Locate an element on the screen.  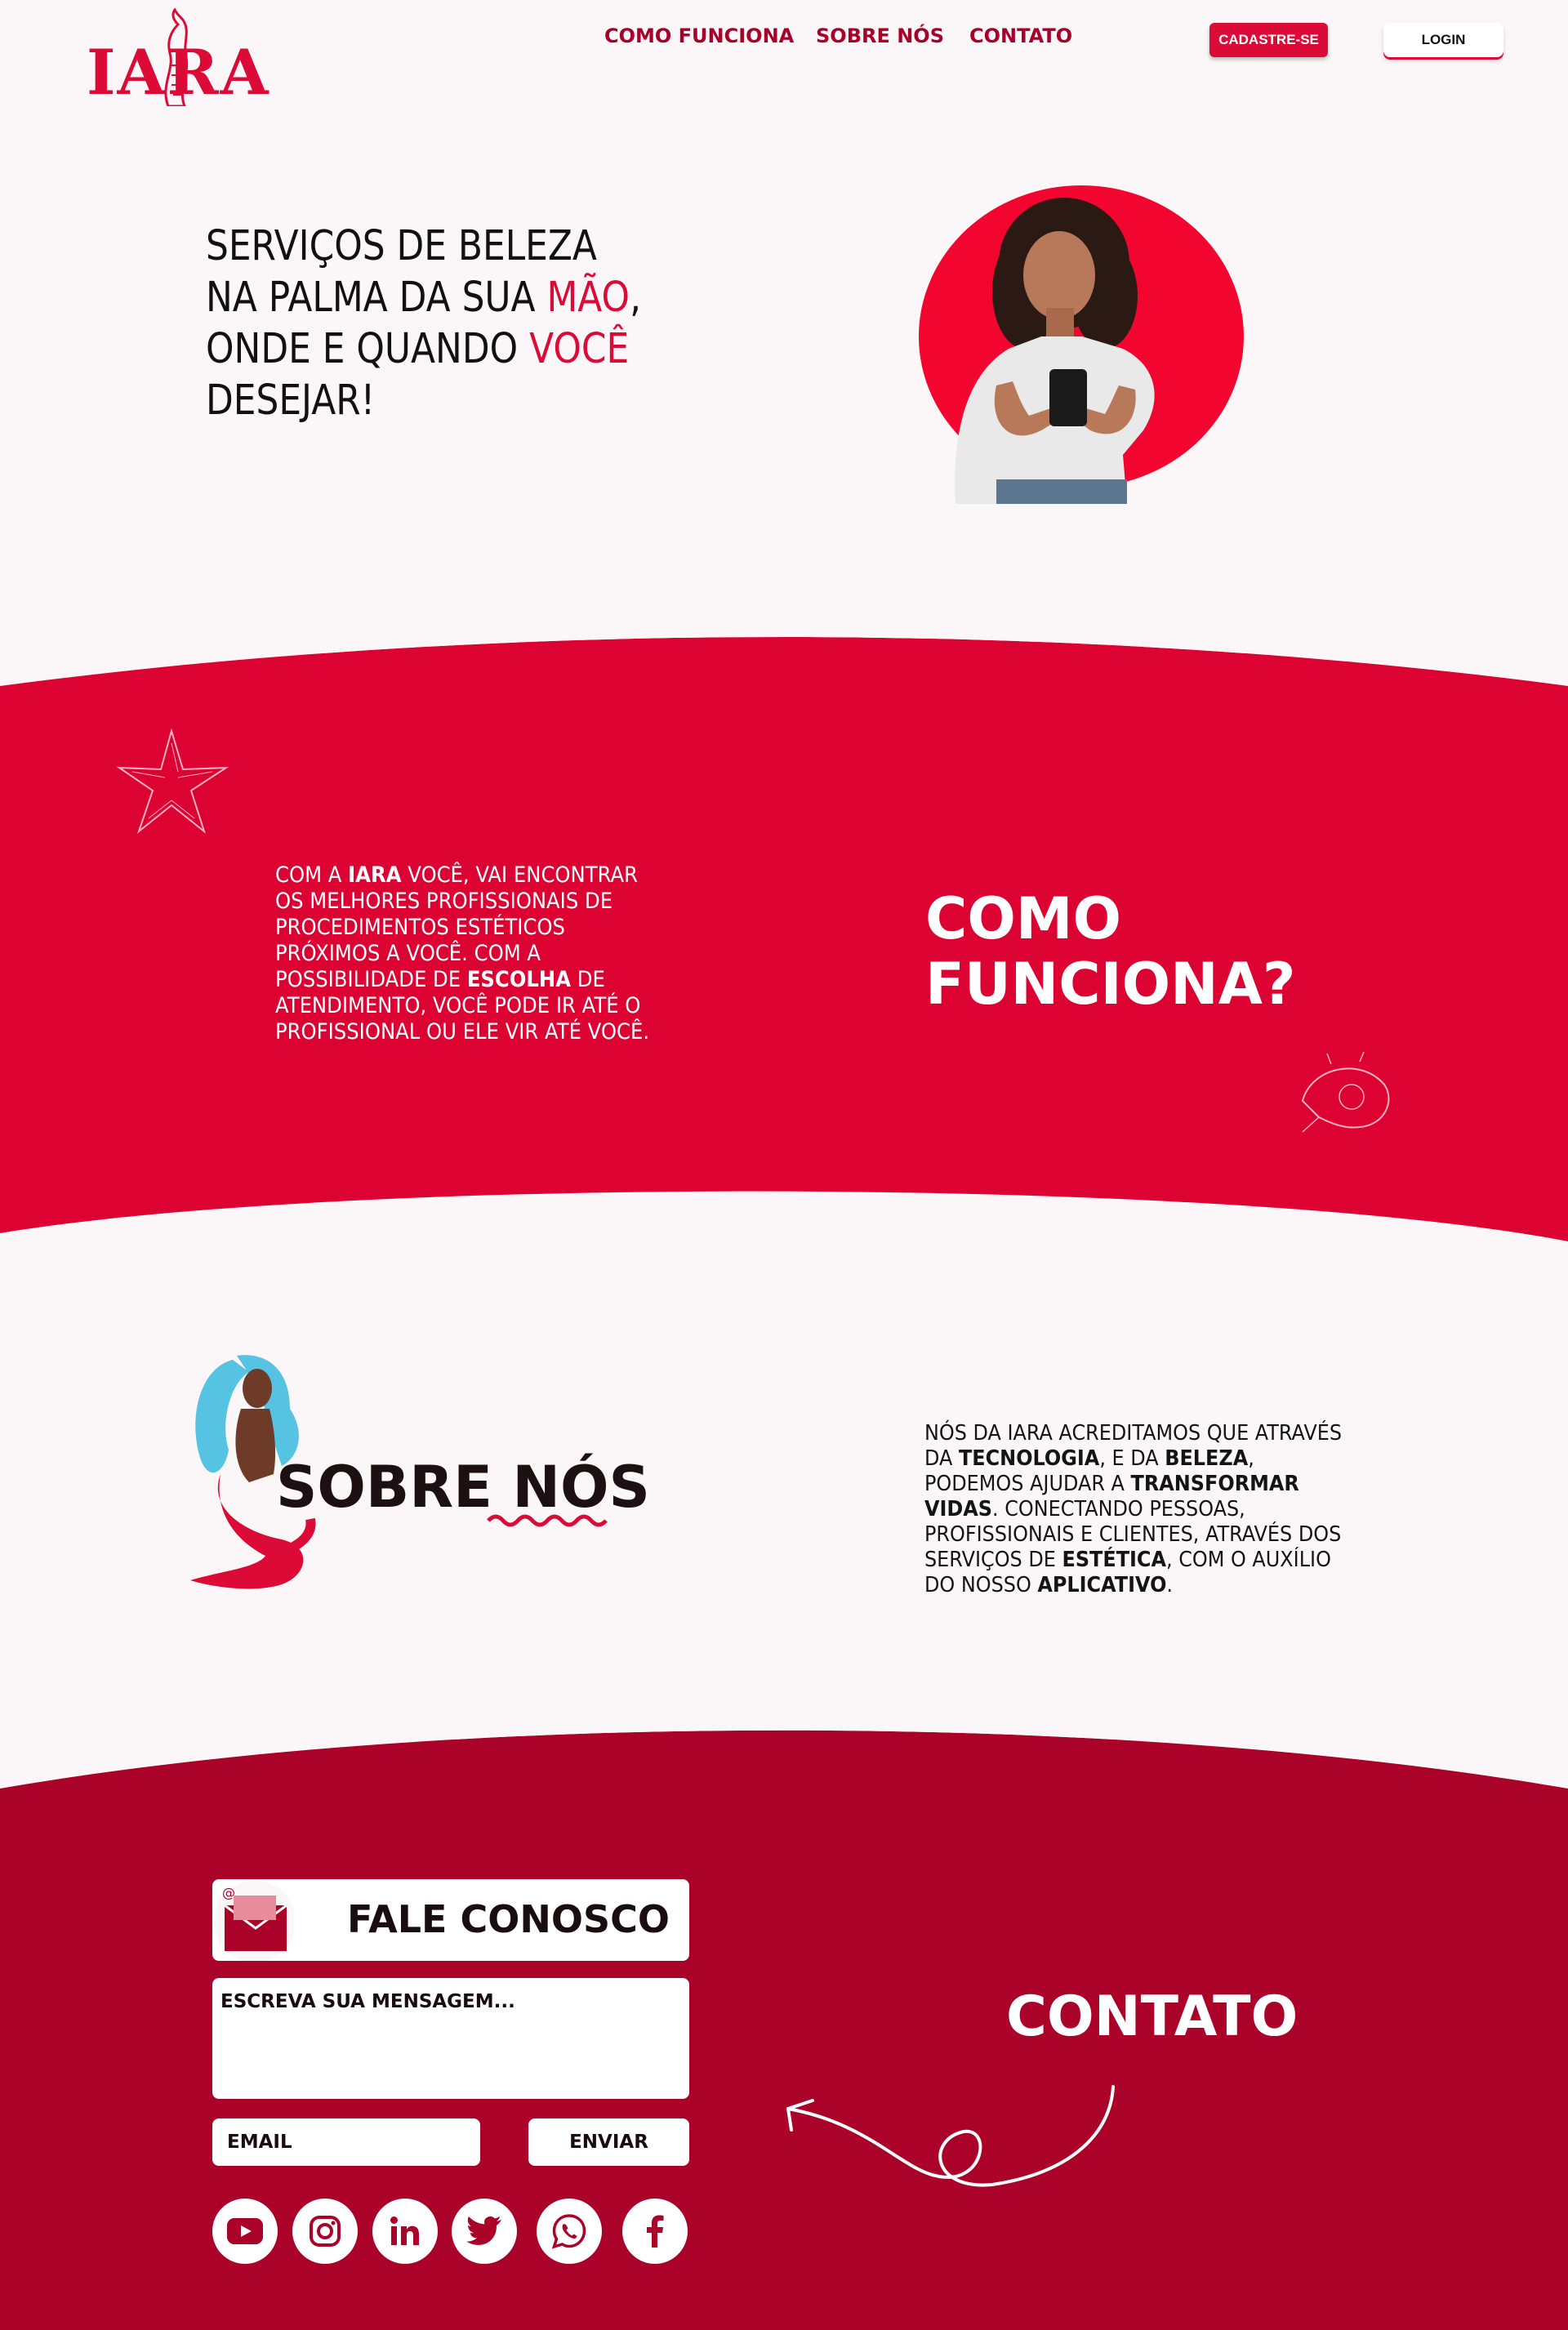
instagram-icon is located at coordinates (325, 2231).